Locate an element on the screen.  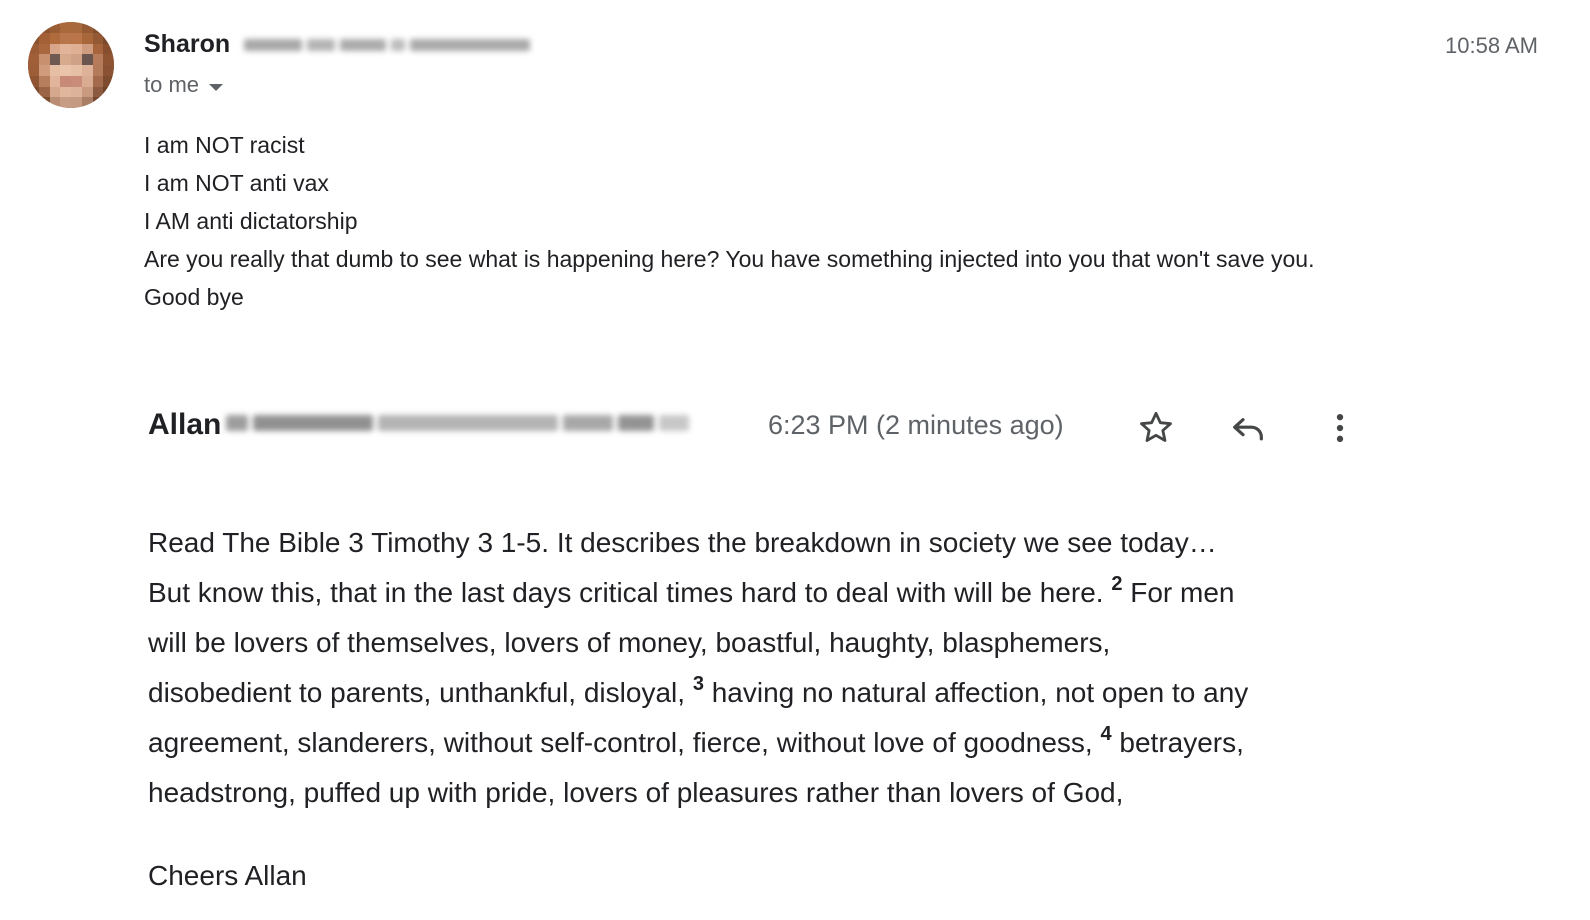
avatar-image is located at coordinates (71, 65).